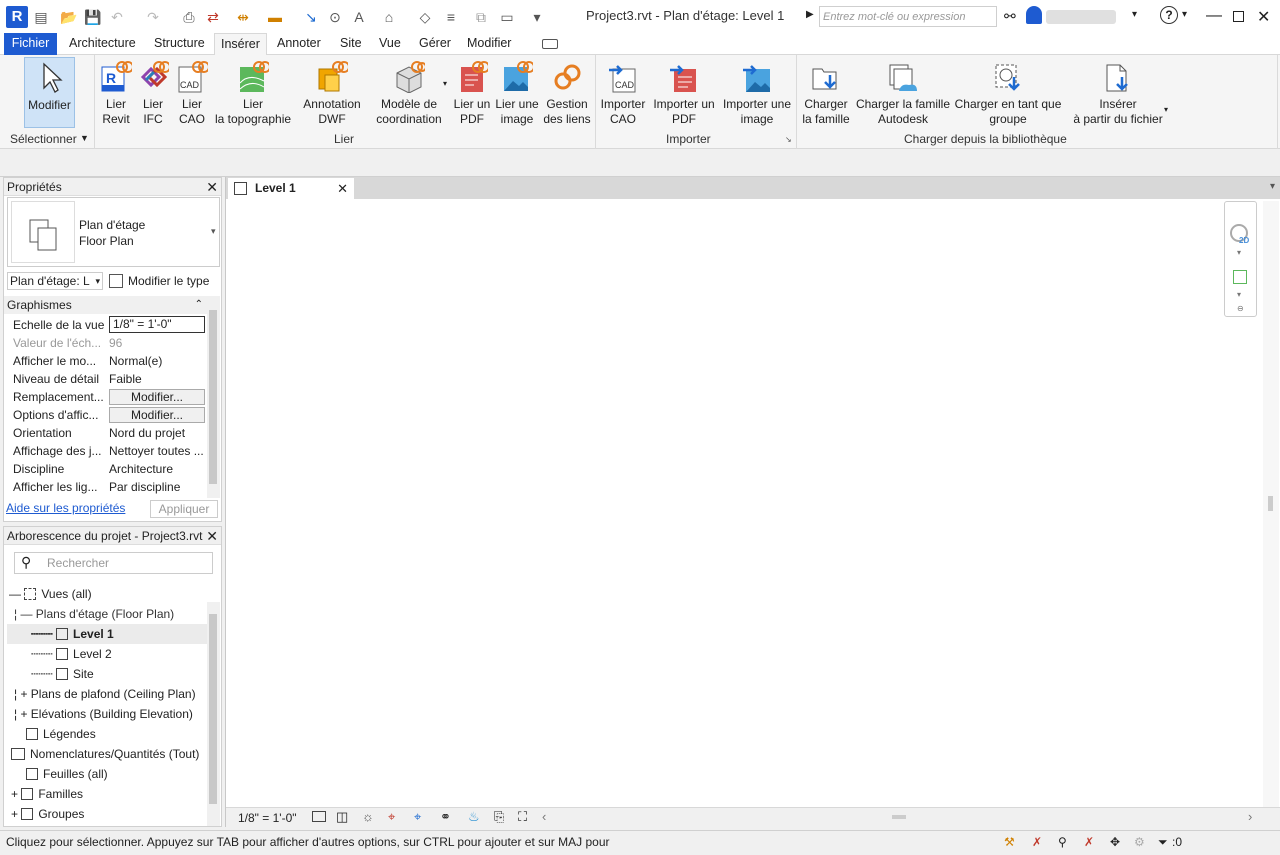 Image resolution: width=1280 pixels, height=855 pixels. What do you see at coordinates (1184, 14) in the screenshot?
I see `help-dropdown-icon: ▾` at bounding box center [1184, 14].